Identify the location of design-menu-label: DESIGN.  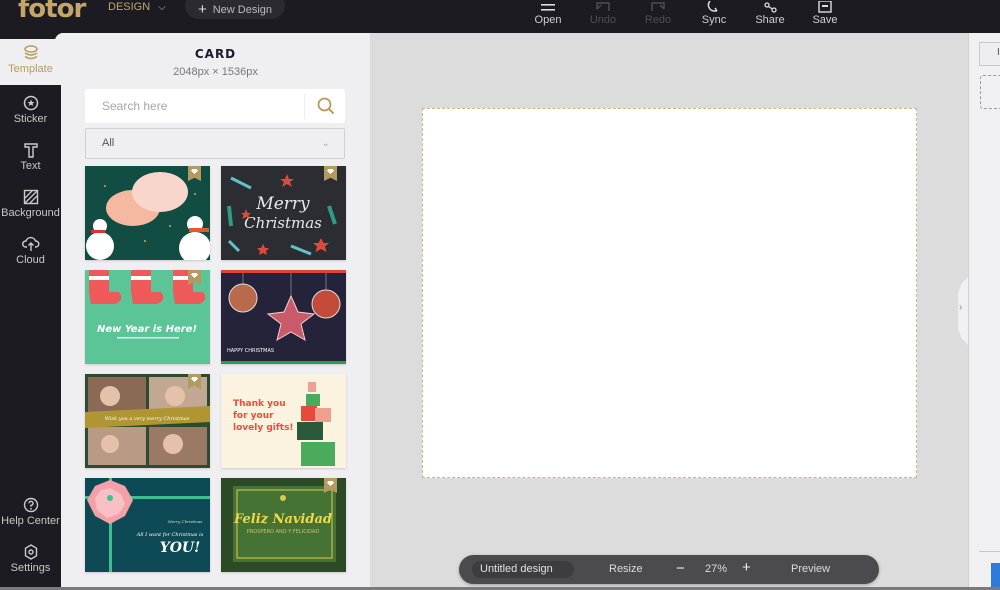
(129, 7).